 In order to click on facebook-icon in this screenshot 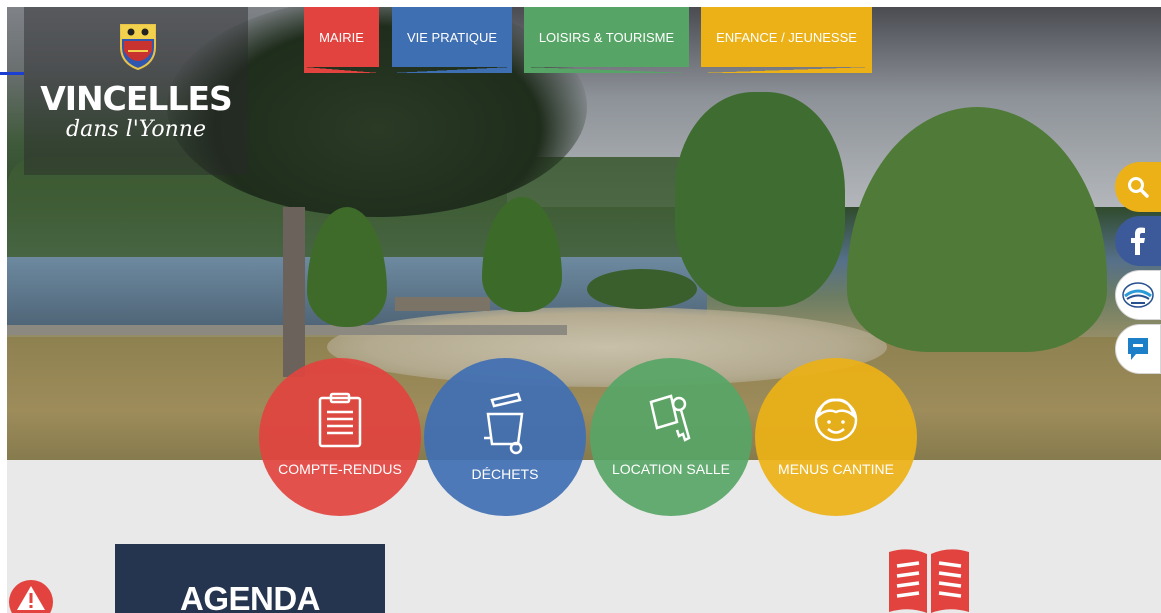, I will do `click(1138, 241)`.